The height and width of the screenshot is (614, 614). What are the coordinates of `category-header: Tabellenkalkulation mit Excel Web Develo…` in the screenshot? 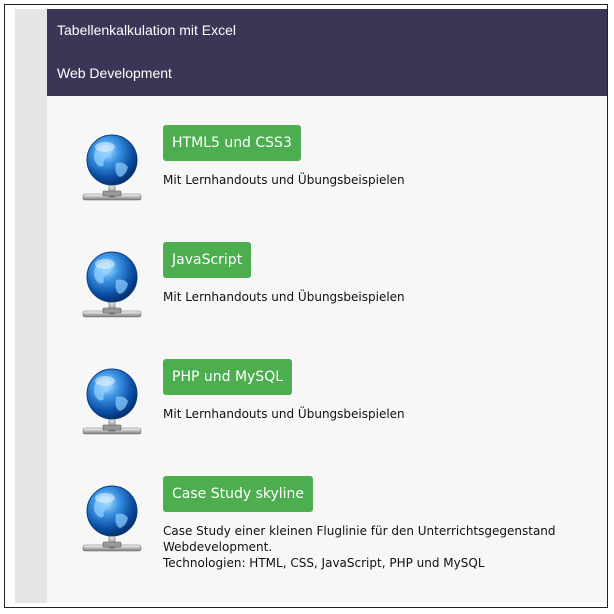 It's located at (327, 52).